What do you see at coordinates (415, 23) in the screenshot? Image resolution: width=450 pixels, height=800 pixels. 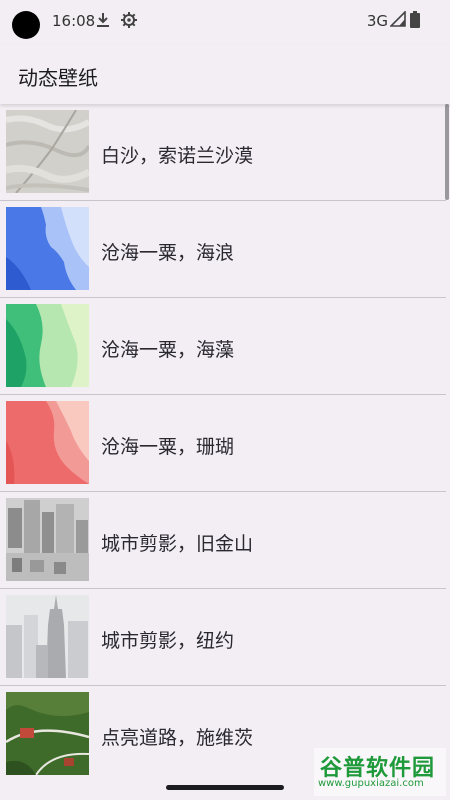 I see `battery-icon` at bounding box center [415, 23].